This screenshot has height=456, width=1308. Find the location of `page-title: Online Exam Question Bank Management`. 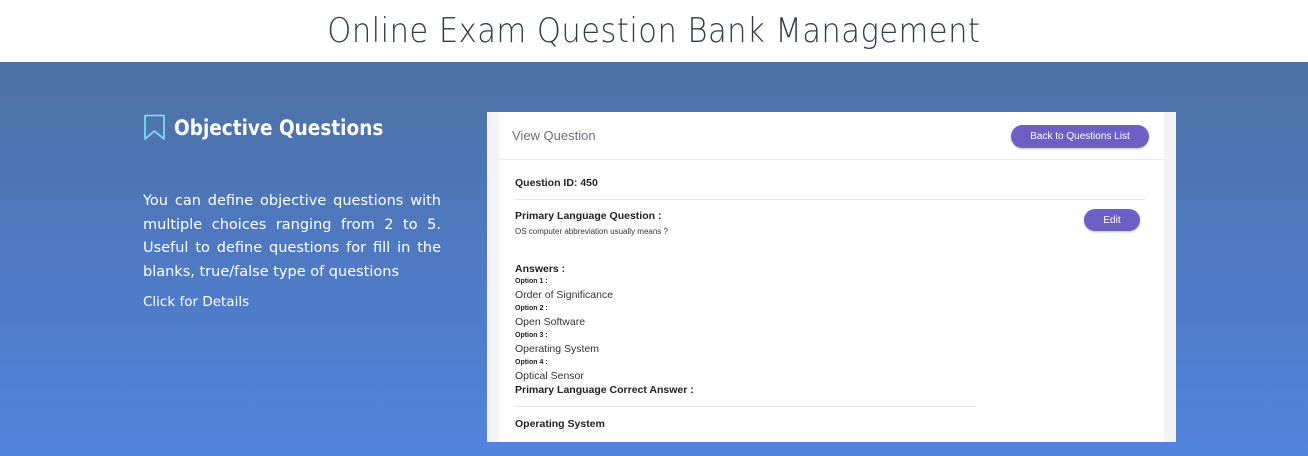

page-title: Online Exam Question Bank Management is located at coordinates (654, 31).